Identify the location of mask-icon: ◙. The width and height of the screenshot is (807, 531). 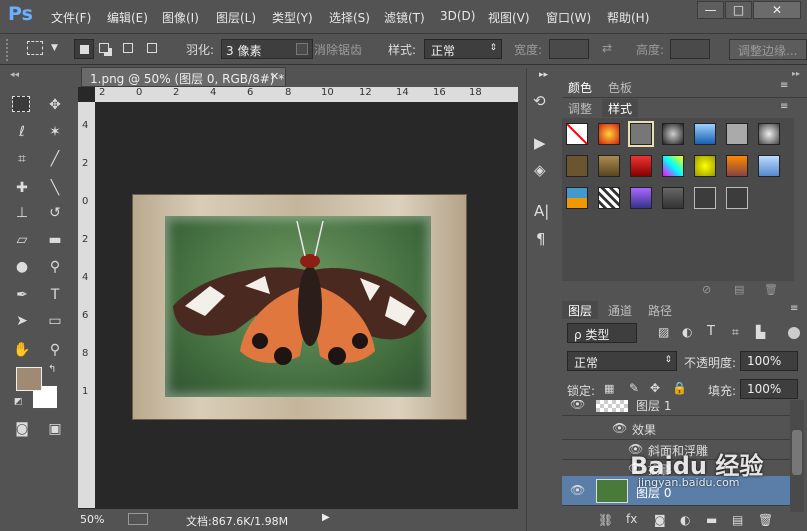
(660, 520).